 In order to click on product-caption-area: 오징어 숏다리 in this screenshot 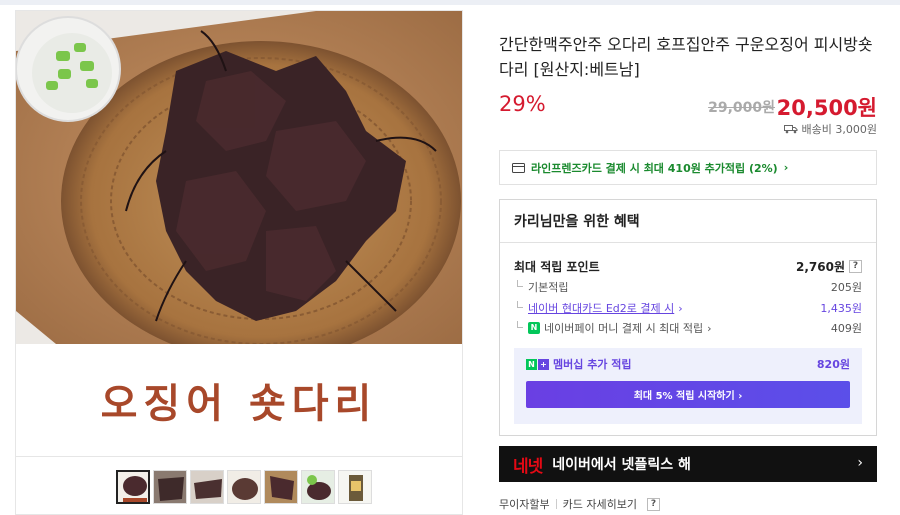, I will do `click(239, 400)`.